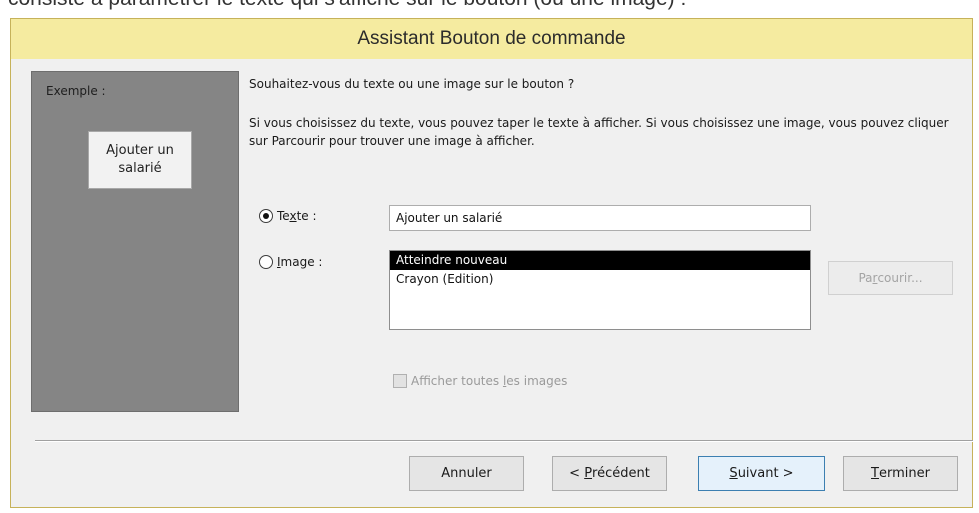 This screenshot has height=513, width=979. I want to click on show-all-images-checkbox, so click(400, 381).